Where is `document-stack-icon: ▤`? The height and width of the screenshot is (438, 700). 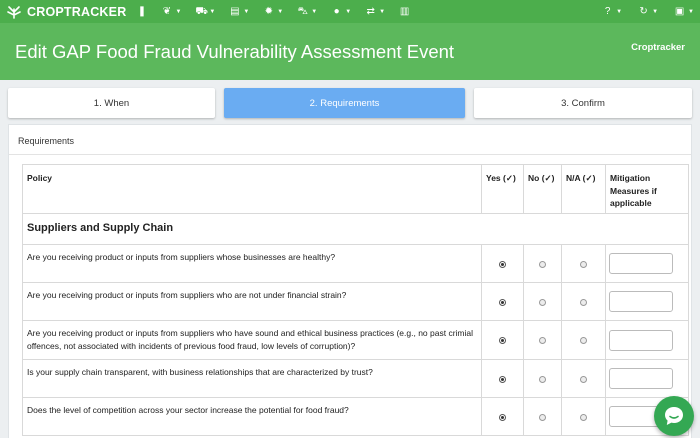
document-stack-icon: ▤ is located at coordinates (235, 11).